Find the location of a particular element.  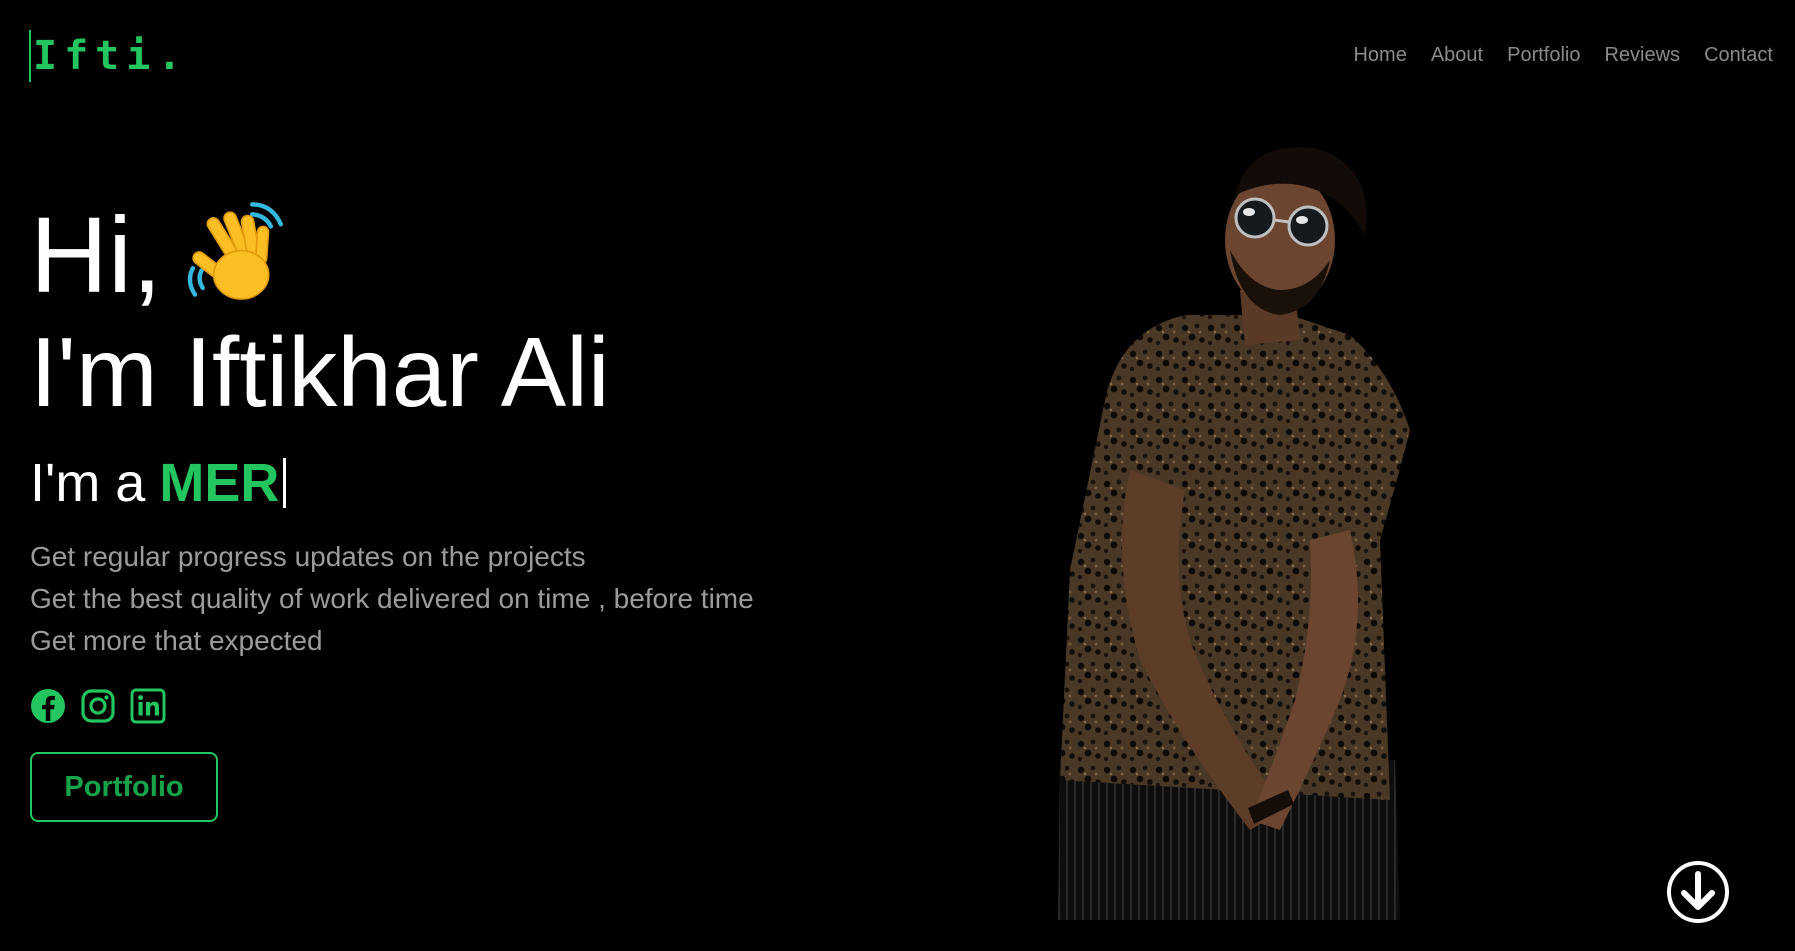

nav-portfolio: Portfolio is located at coordinates (1543, 55).